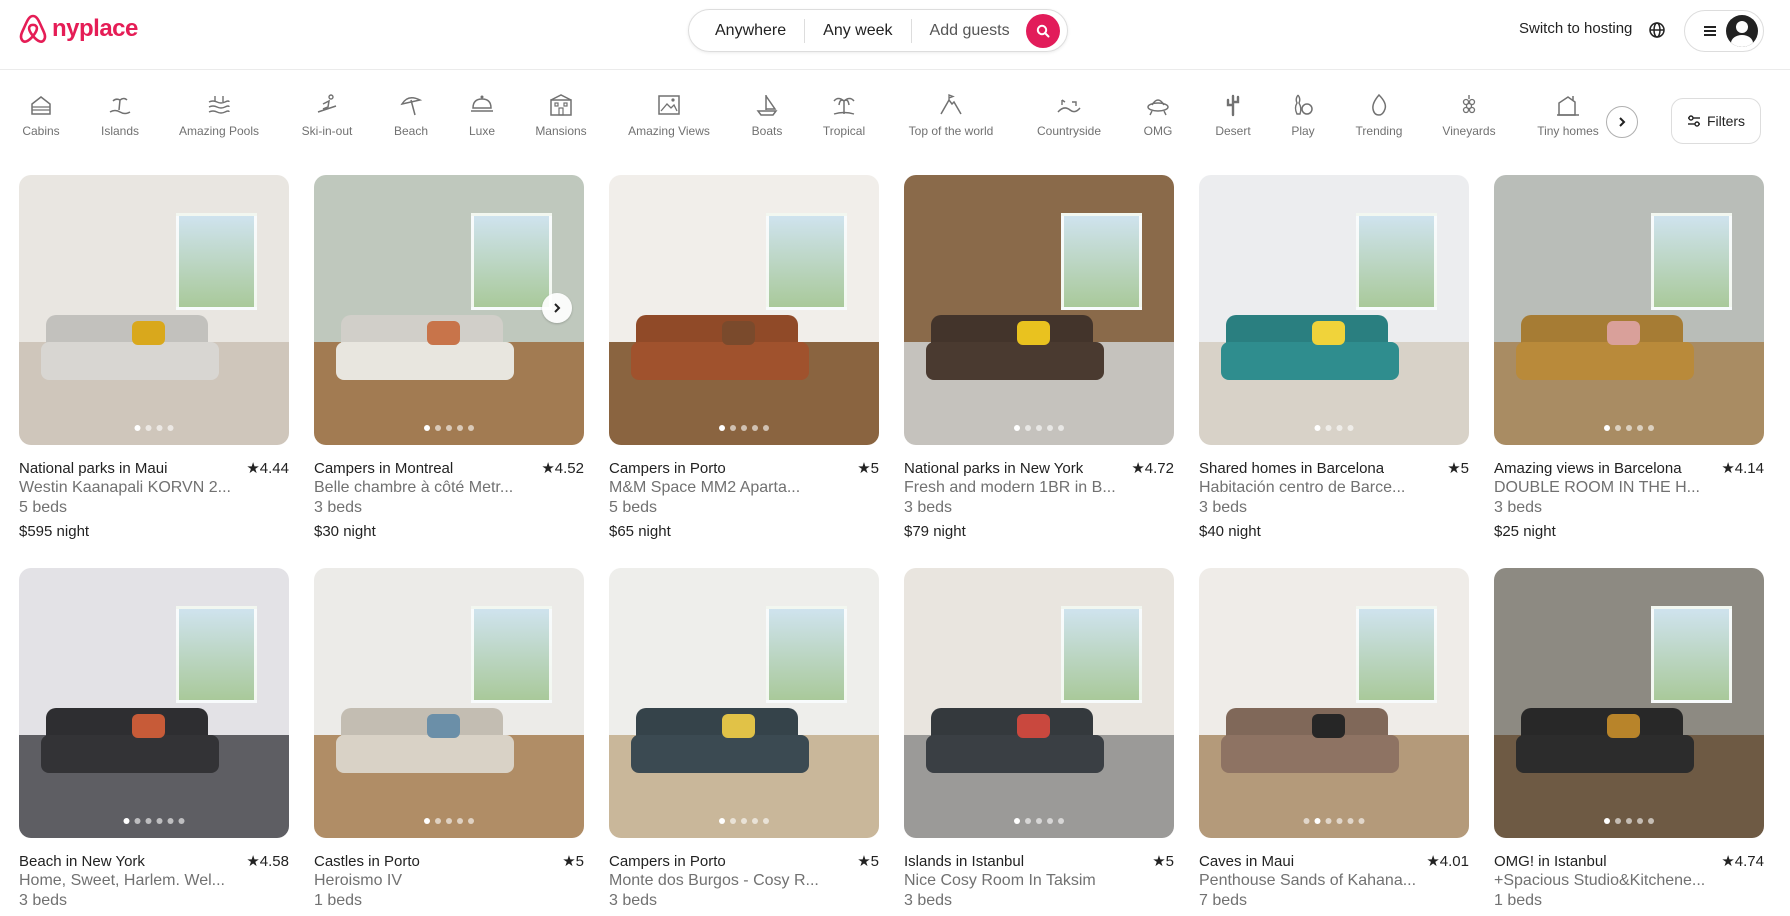 This screenshot has height=916, width=1790. I want to click on category-tropical: Tropical, so click(844, 115).